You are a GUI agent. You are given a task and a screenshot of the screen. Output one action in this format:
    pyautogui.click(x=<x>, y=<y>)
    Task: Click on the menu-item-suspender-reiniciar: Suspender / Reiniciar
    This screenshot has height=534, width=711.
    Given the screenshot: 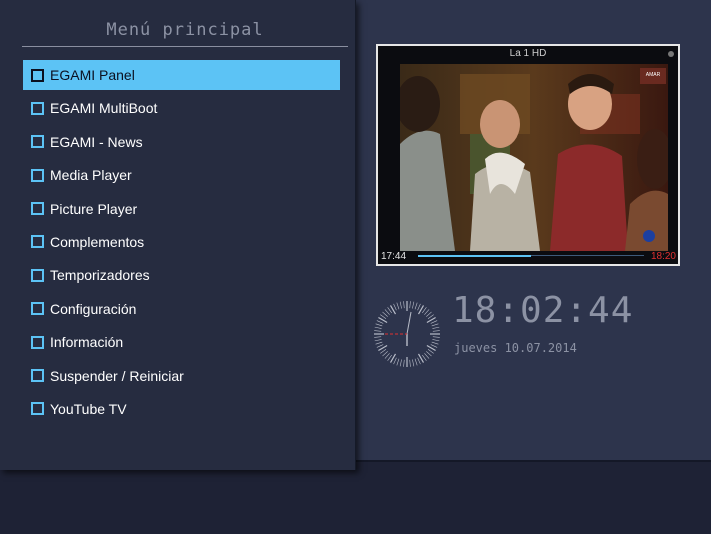 What is the action you would take?
    pyautogui.click(x=181, y=376)
    